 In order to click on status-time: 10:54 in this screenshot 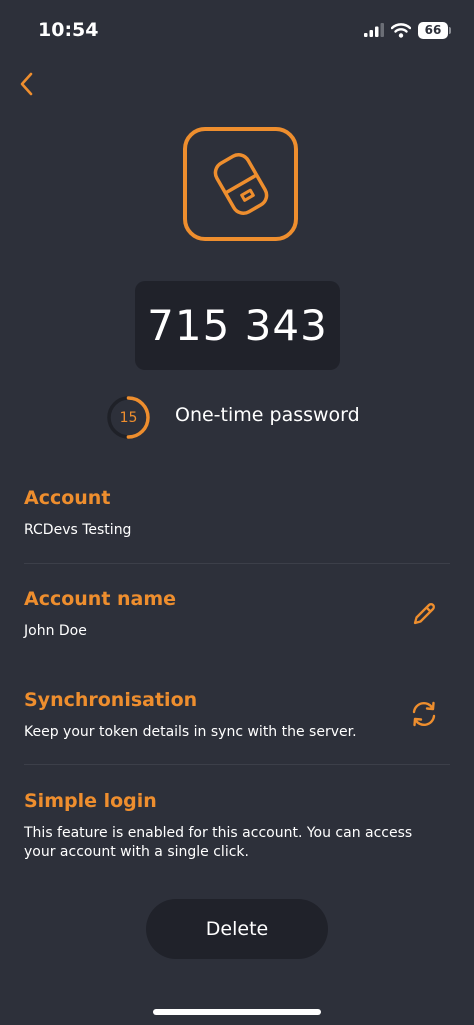, I will do `click(68, 30)`.